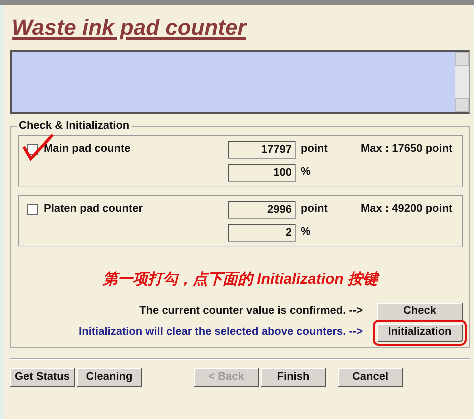  I want to click on percent-field: 100, so click(262, 173).